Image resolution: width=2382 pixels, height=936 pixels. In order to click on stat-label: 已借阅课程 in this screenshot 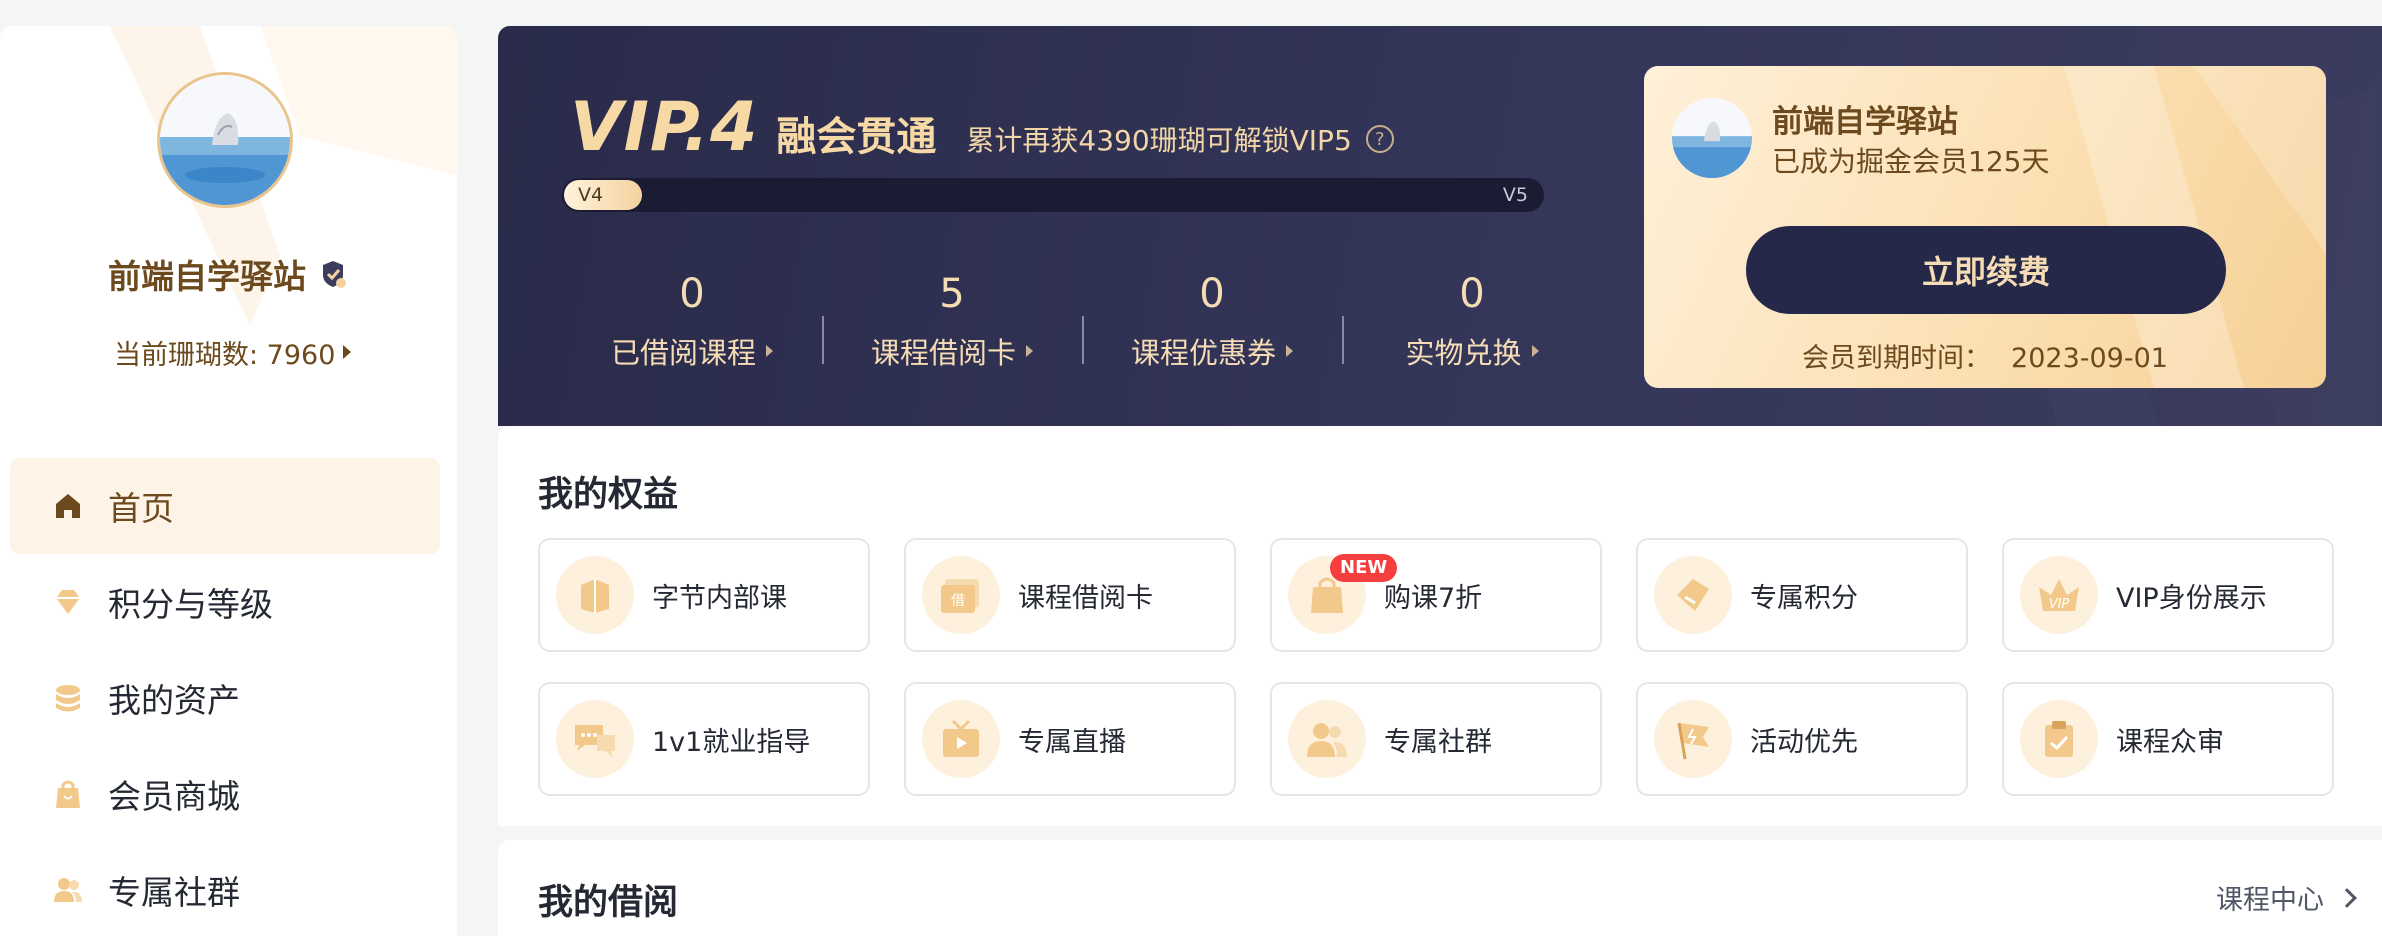, I will do `click(692, 351)`.